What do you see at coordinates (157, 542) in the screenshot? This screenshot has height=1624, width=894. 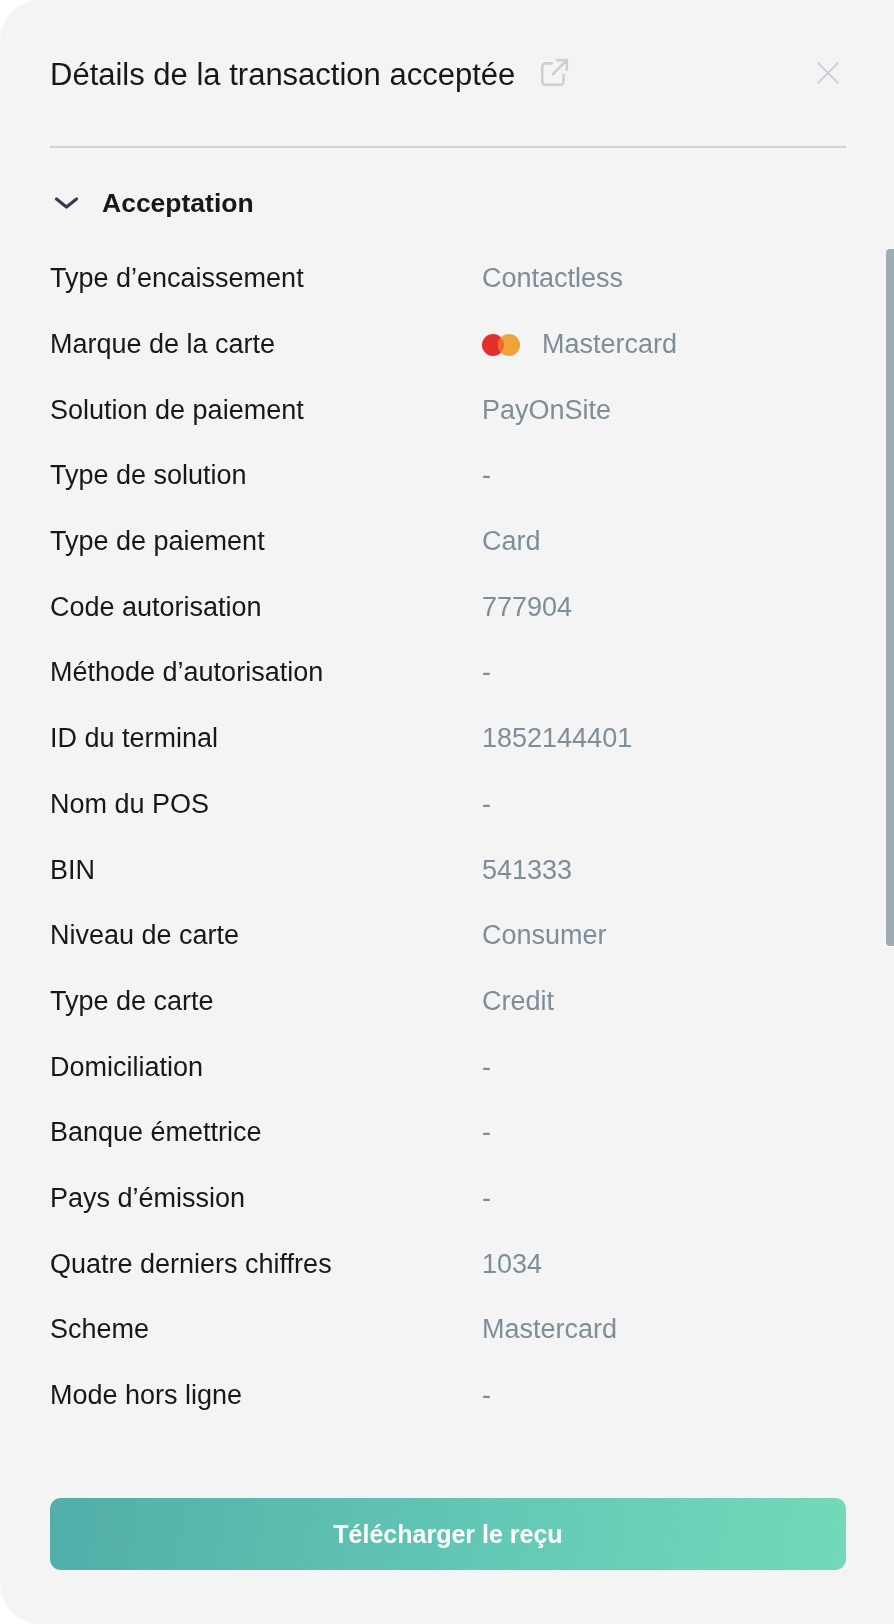 I see `row-label: Type de paiement` at bounding box center [157, 542].